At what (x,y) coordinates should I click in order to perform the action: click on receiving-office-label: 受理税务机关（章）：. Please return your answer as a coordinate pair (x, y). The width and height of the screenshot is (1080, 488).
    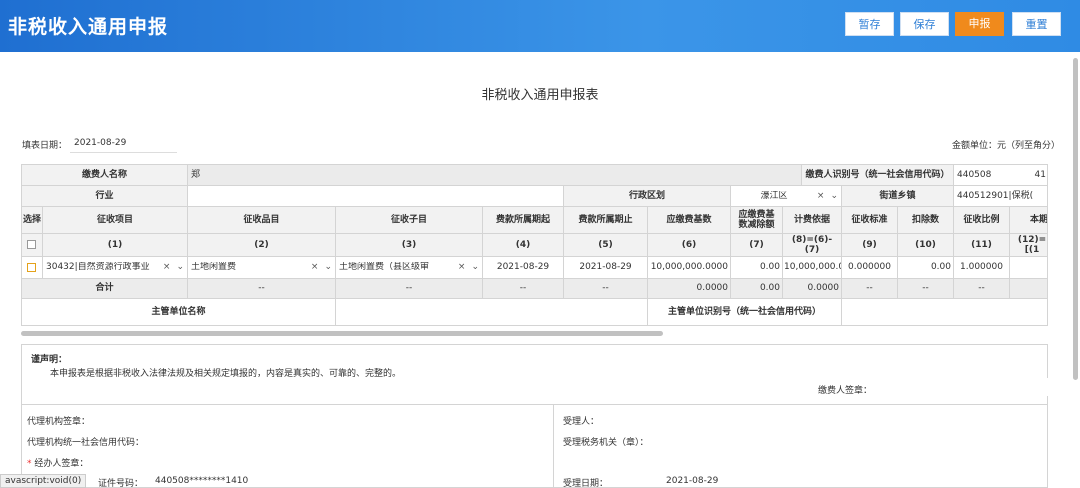
    Looking at the image, I should click on (606, 443).